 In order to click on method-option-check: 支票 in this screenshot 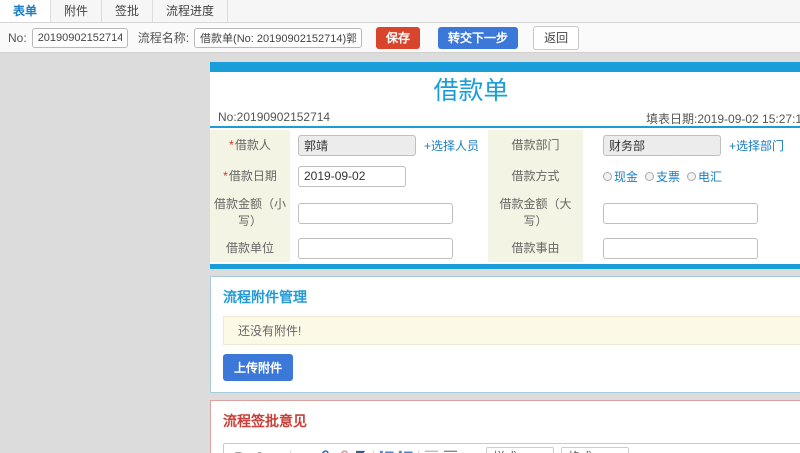, I will do `click(662, 176)`.